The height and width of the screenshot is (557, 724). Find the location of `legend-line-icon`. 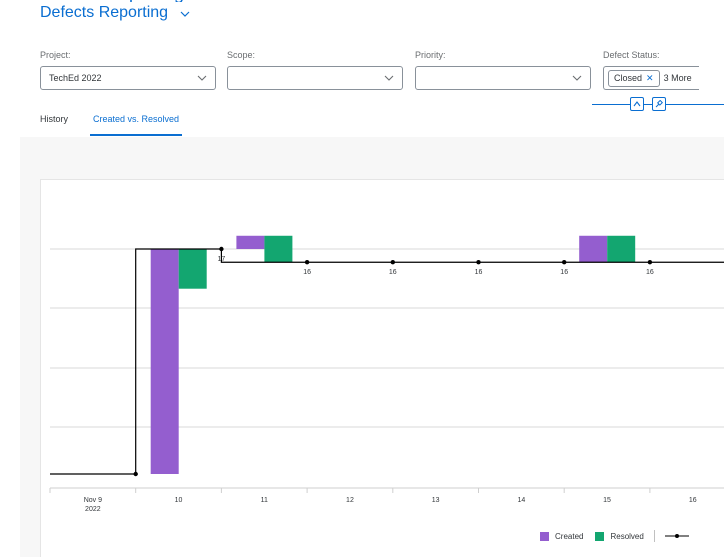

legend-line-icon is located at coordinates (676, 536).